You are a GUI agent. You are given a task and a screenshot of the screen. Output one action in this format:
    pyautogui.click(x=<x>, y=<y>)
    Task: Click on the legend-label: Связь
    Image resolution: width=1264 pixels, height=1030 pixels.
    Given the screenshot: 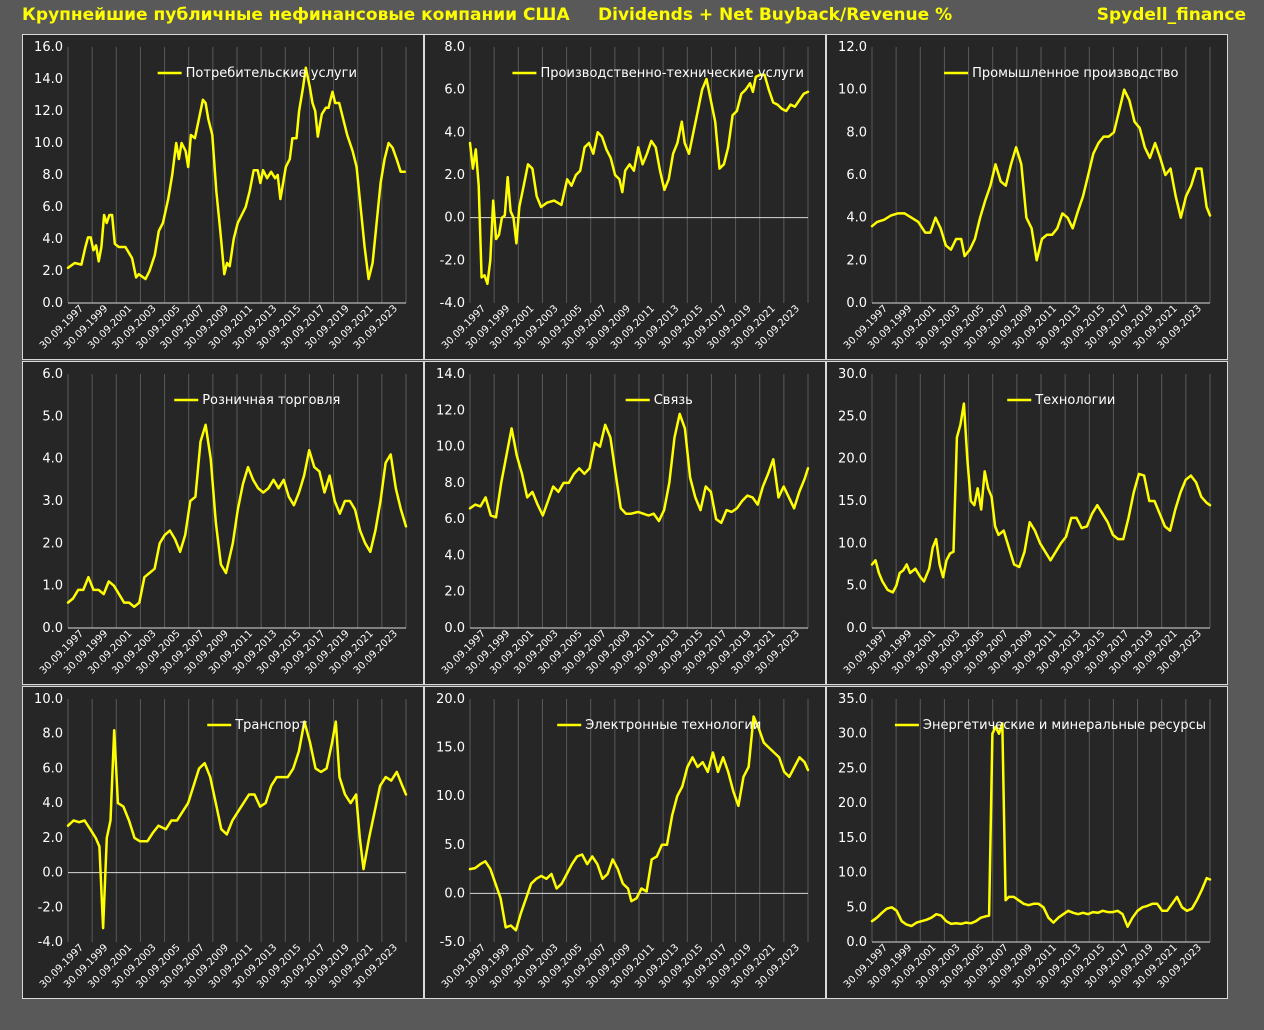 What is the action you would take?
    pyautogui.click(x=673, y=400)
    